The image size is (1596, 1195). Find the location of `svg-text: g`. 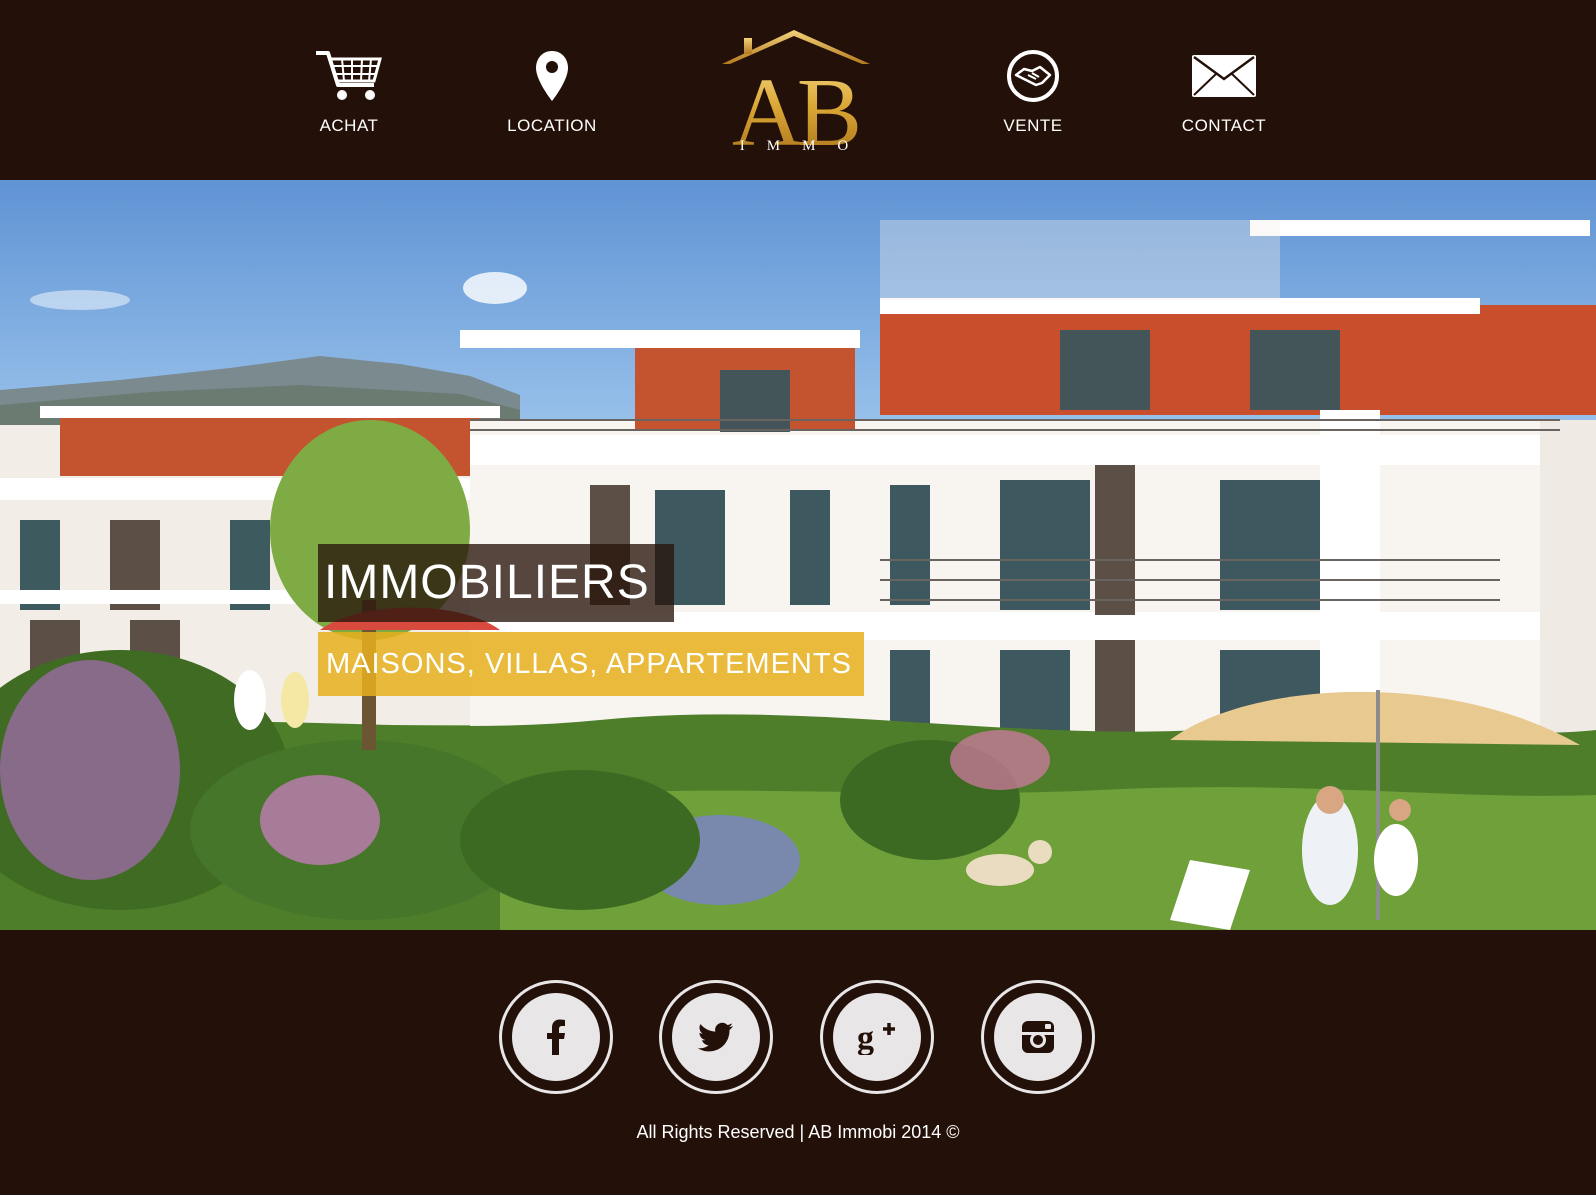

svg-text: g is located at coordinates (865, 1037).